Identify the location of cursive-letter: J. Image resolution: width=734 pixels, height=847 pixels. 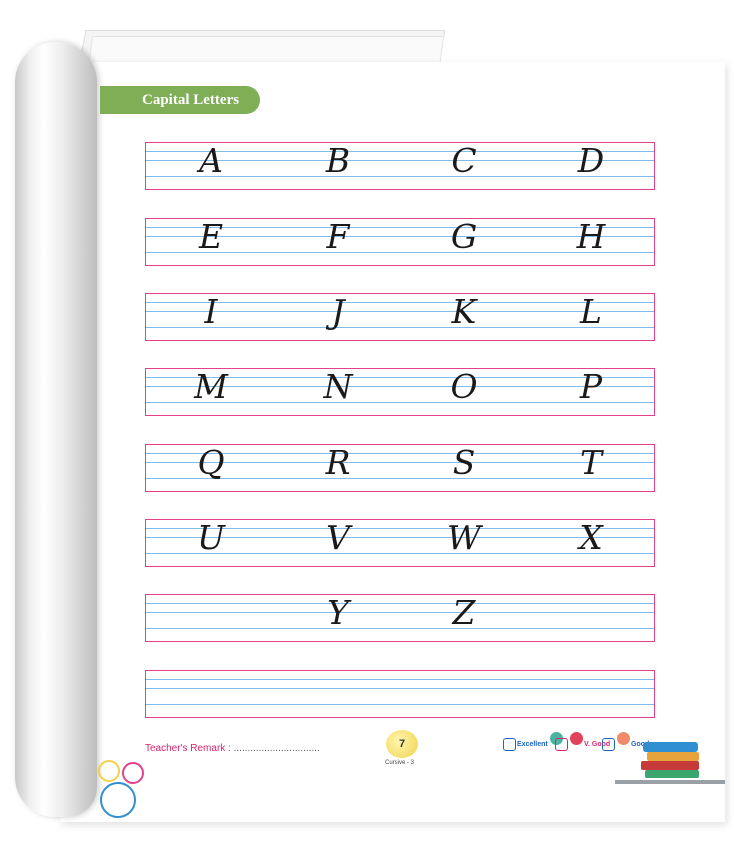
(338, 311).